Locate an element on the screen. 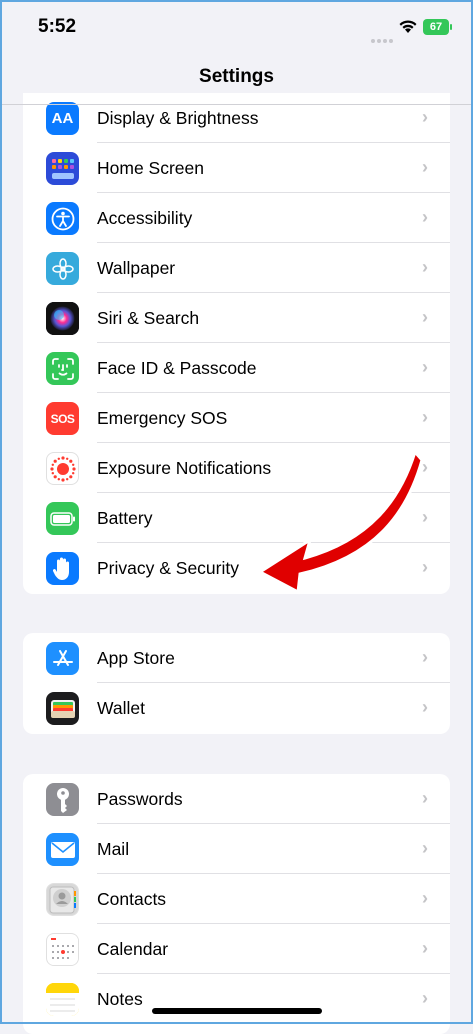 The height and width of the screenshot is (1034, 473). status-time: 5:52 is located at coordinates (57, 26).